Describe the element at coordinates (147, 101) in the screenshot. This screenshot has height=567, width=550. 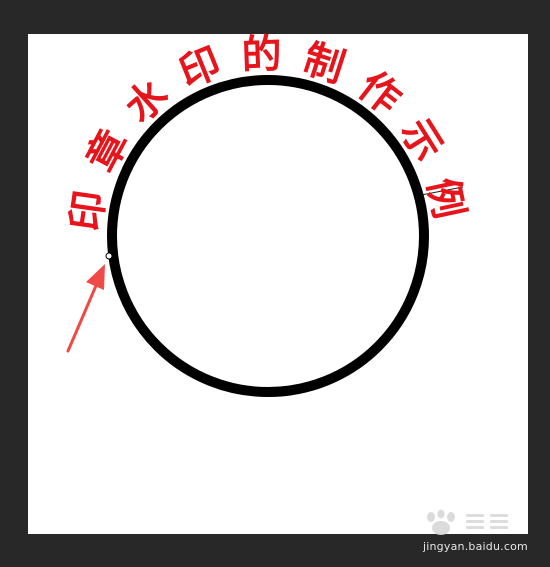
I see `arc-text-char: 水` at that location.